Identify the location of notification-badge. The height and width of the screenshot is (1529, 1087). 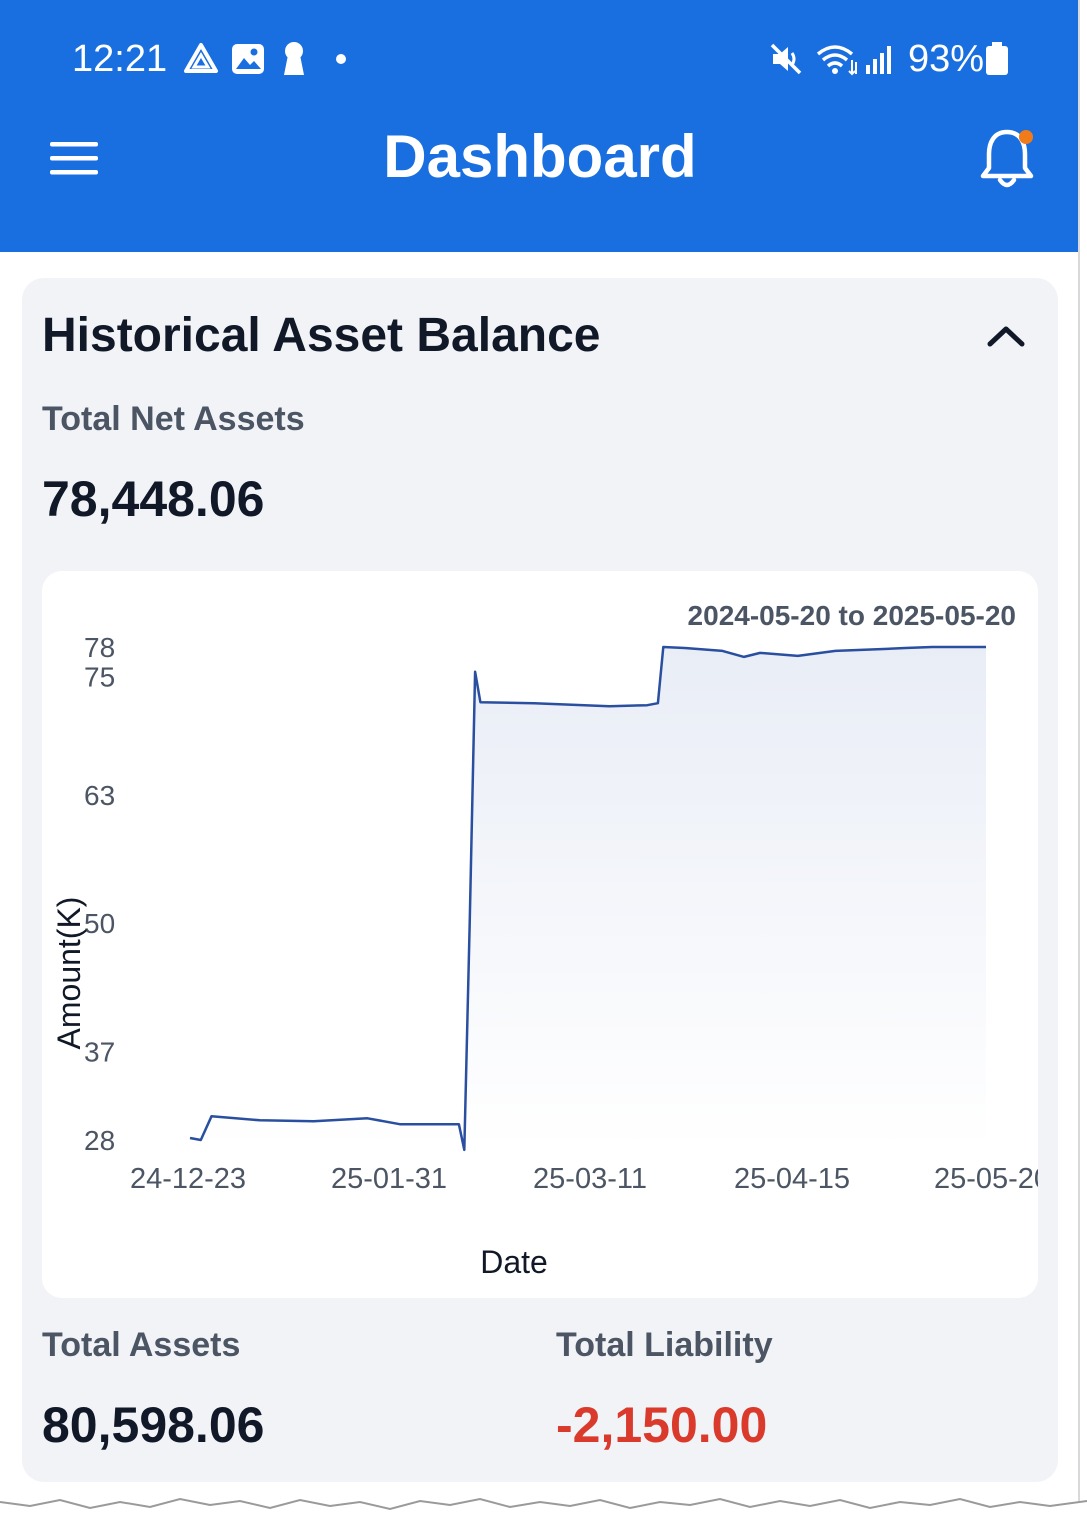
(1026, 137).